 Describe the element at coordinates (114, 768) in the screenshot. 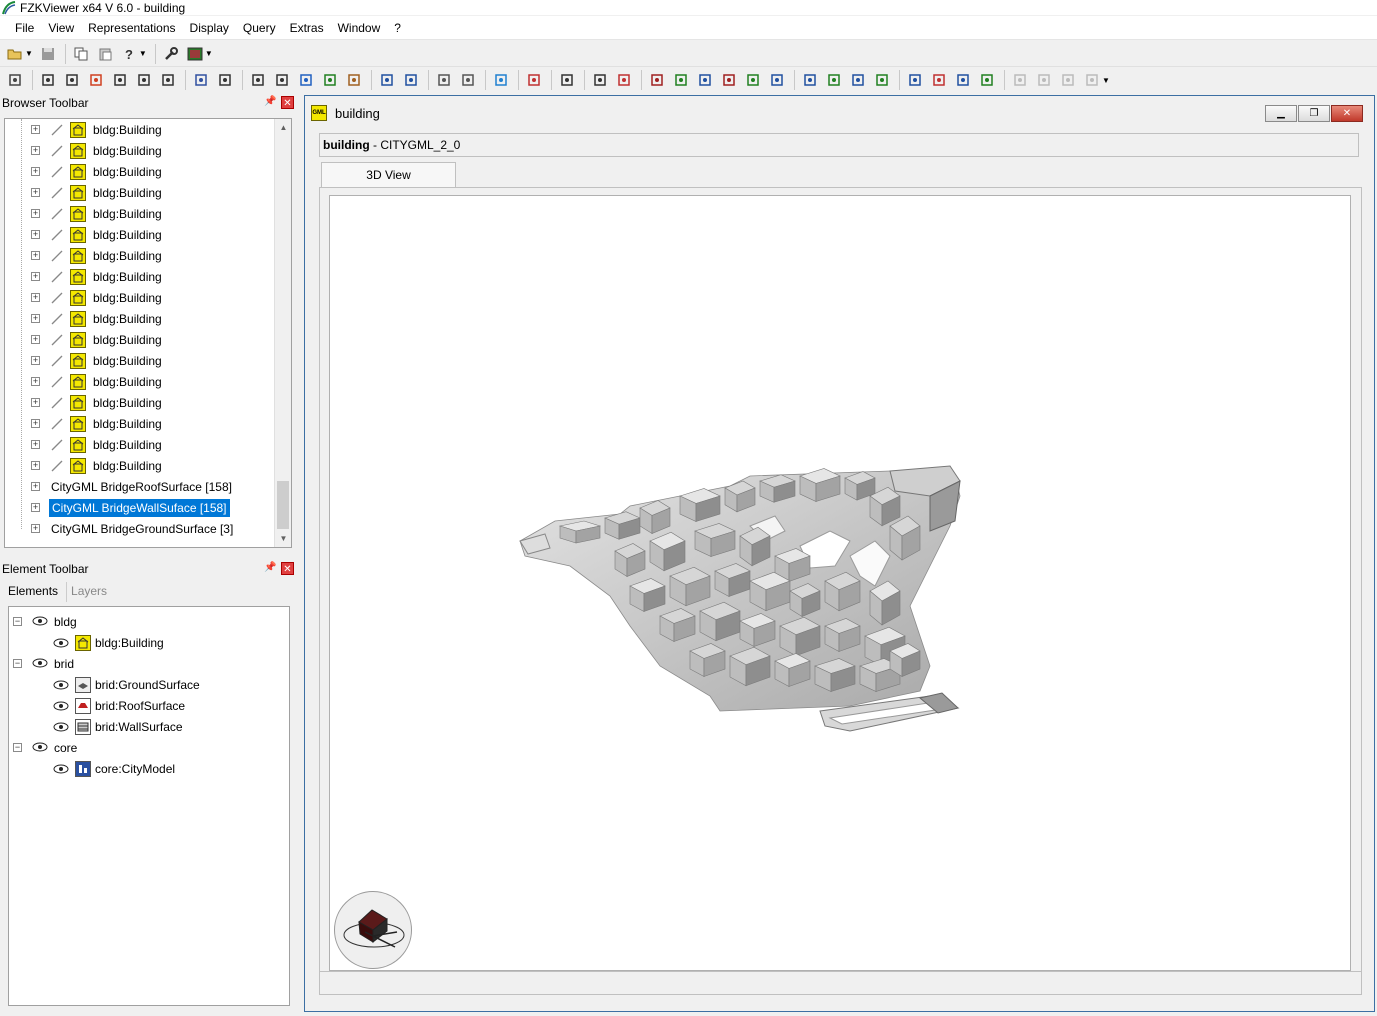

I see `element-item: core:CityModel` at that location.